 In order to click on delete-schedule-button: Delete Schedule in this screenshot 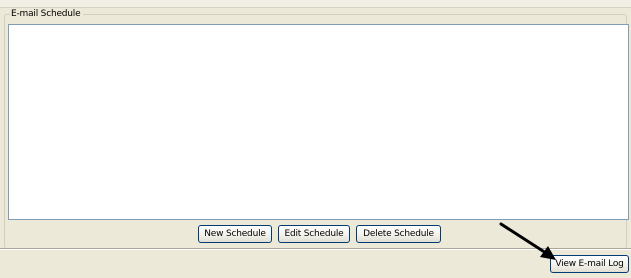, I will do `click(398, 234)`.